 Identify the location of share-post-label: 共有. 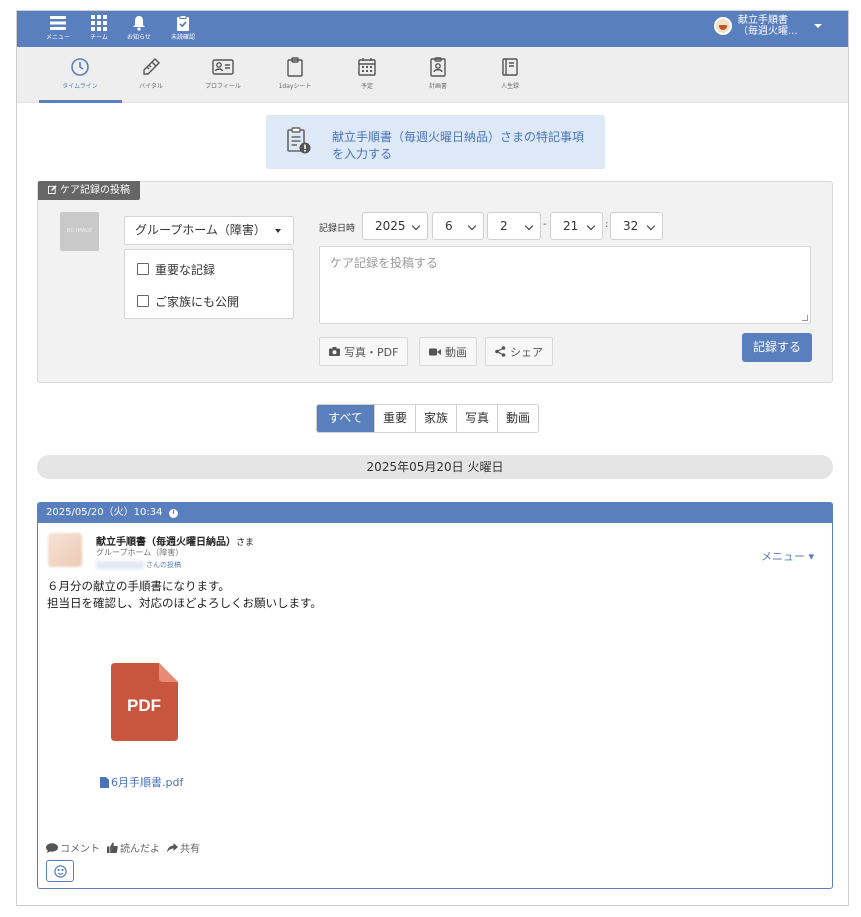
(190, 849).